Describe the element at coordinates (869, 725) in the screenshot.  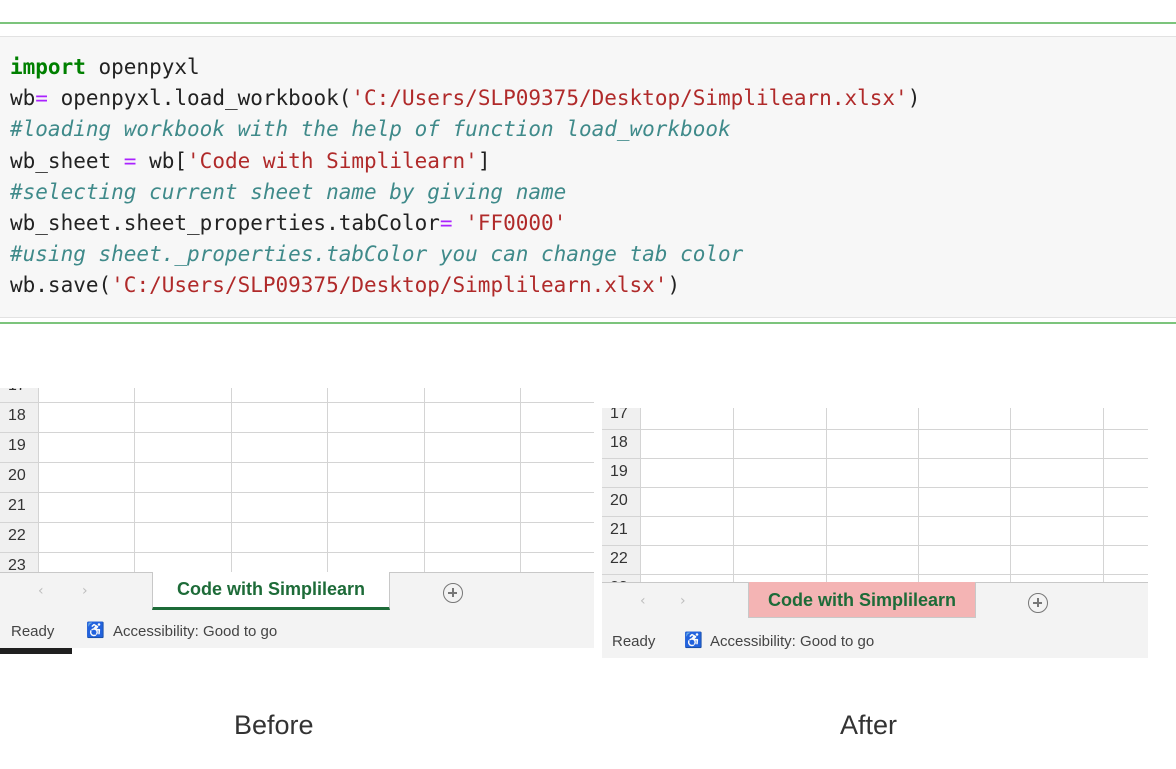
I see `caption-after: After` at that location.